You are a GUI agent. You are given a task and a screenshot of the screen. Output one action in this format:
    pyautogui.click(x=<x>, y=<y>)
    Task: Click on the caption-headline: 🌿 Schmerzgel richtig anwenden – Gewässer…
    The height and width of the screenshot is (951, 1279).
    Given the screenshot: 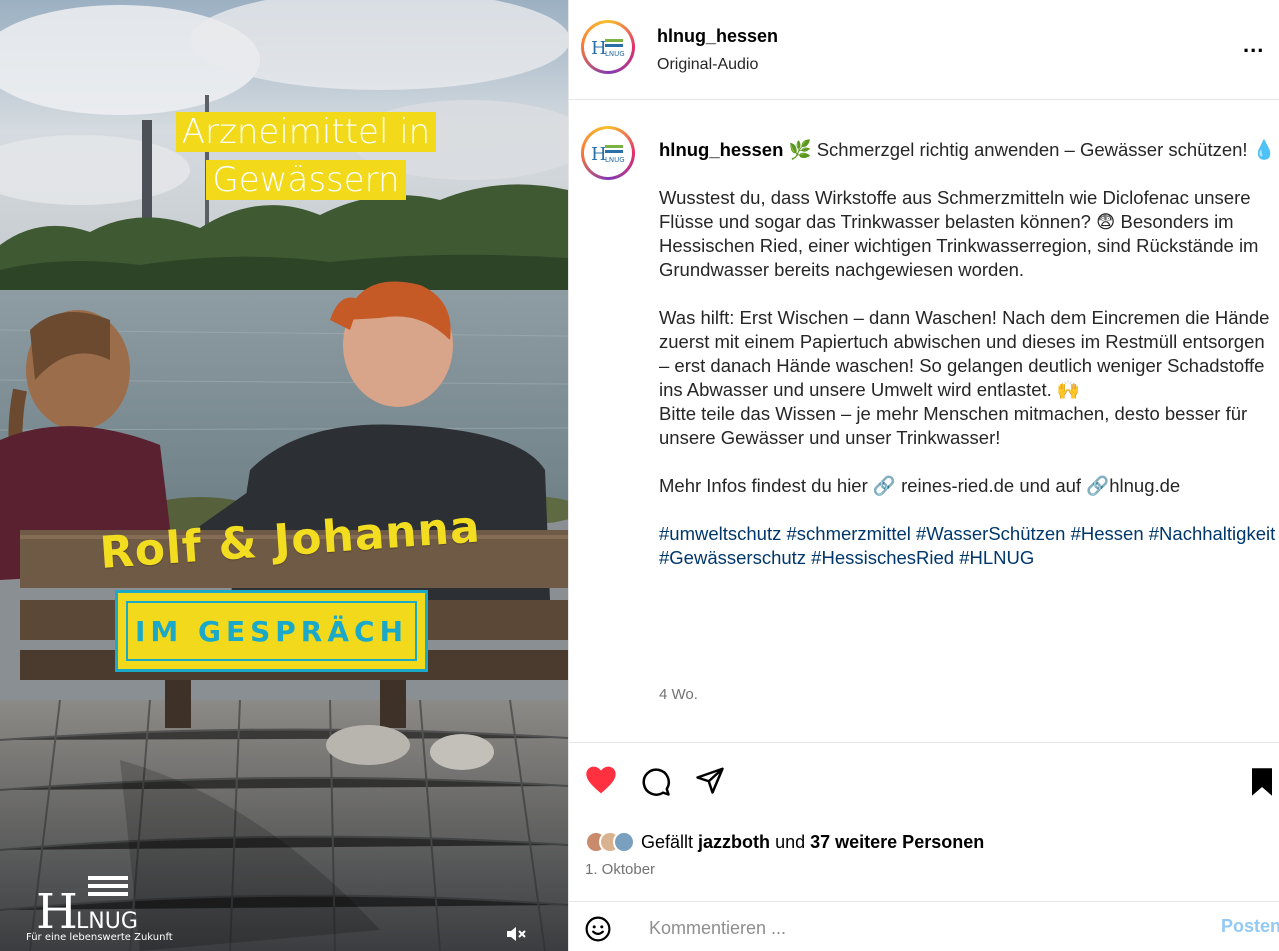 What is the action you would take?
    pyautogui.click(x=1032, y=149)
    